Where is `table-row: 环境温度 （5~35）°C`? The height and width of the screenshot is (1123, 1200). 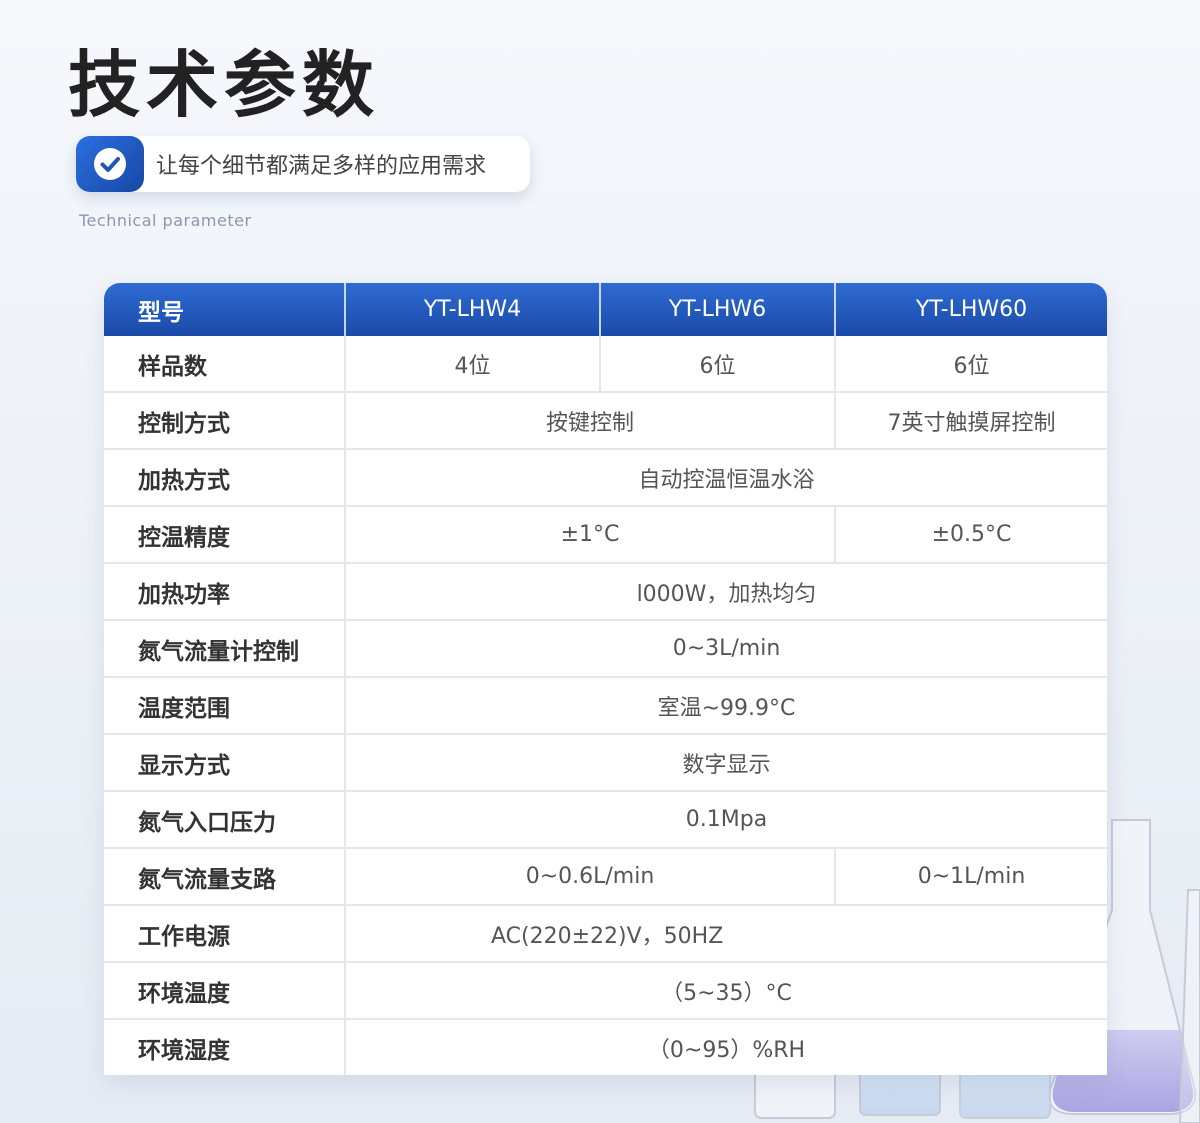 table-row: 环境温度 （5~35）°C is located at coordinates (605, 991).